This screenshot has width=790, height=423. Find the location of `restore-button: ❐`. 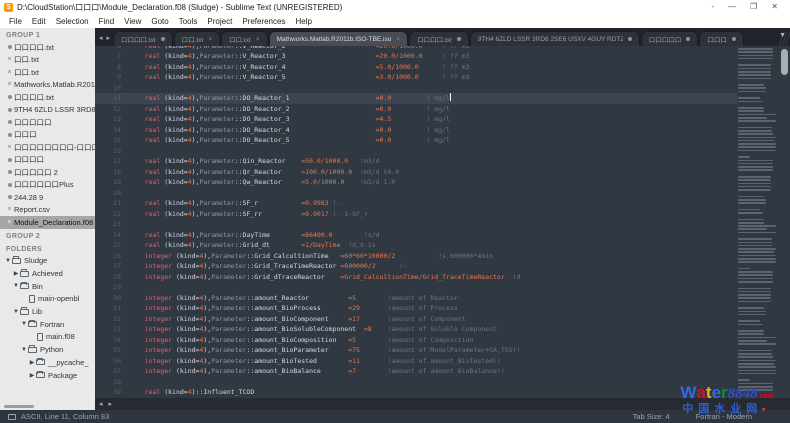

restore-button: ❐ is located at coordinates (753, 7).